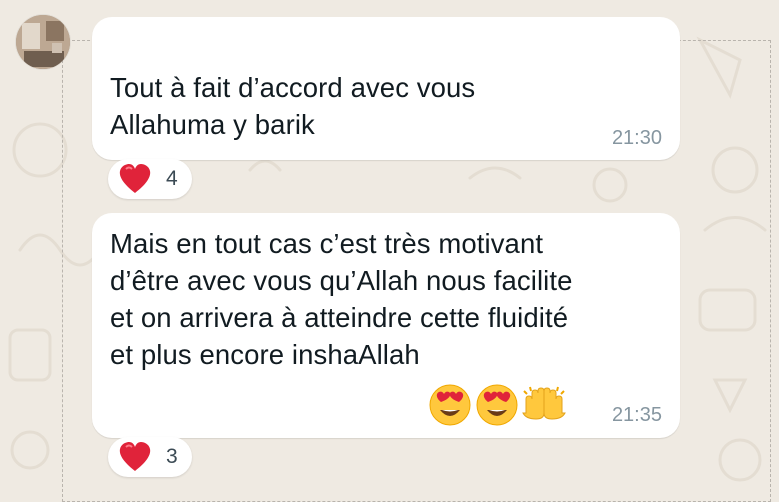  I want to click on message-time: 21:35, so click(636, 415).